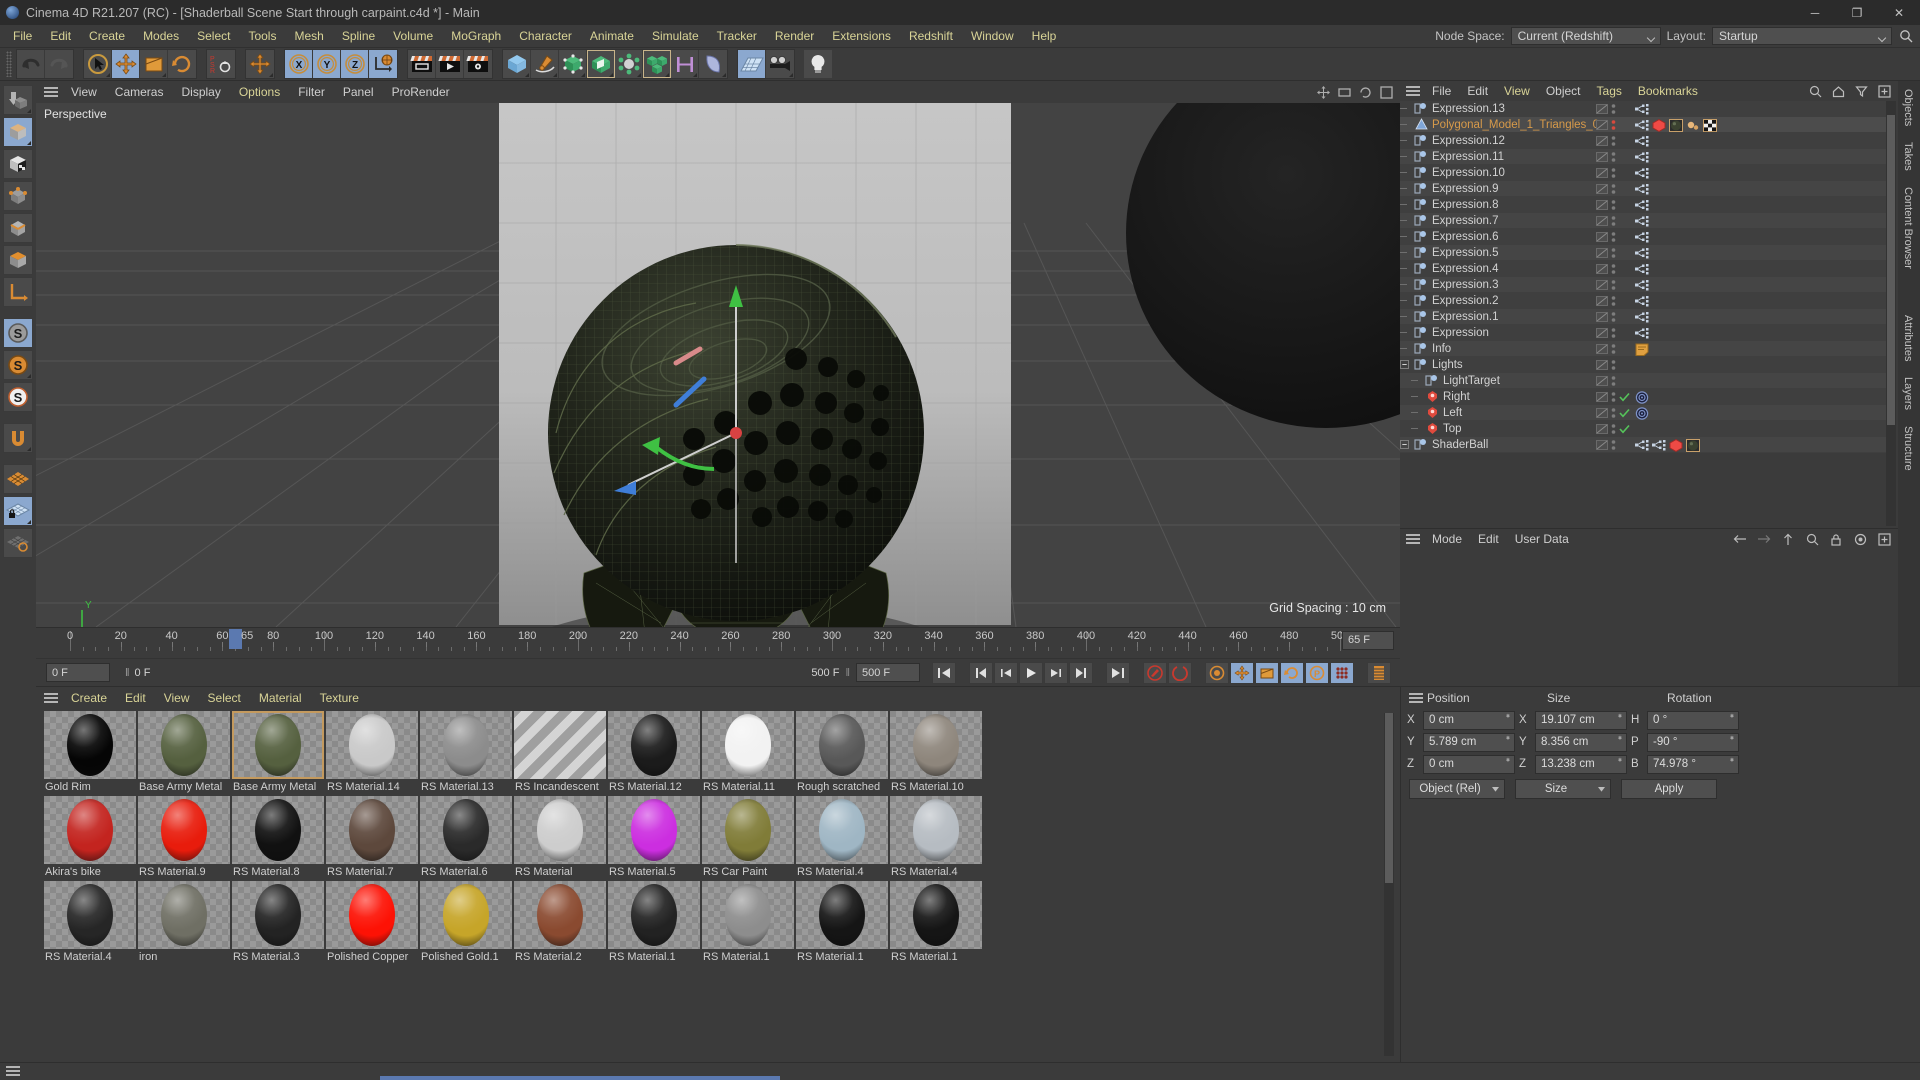 This screenshot has height=1080, width=1920. What do you see at coordinates (981, 672) in the screenshot?
I see `go-to-previous-key-button` at bounding box center [981, 672].